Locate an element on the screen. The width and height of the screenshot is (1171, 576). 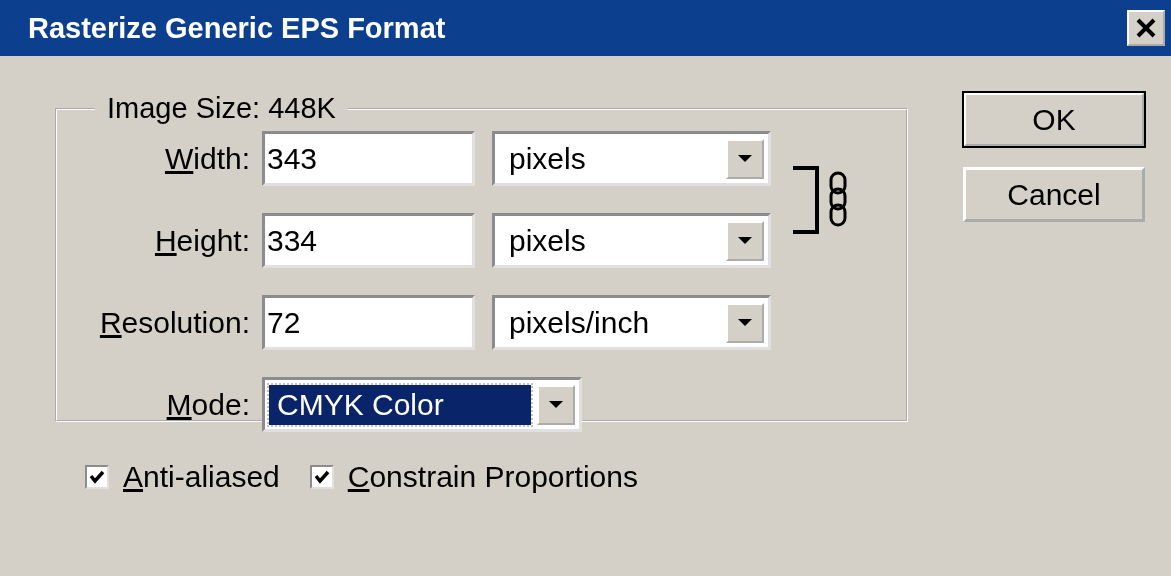
field-label: Height: is located at coordinates (202, 240).